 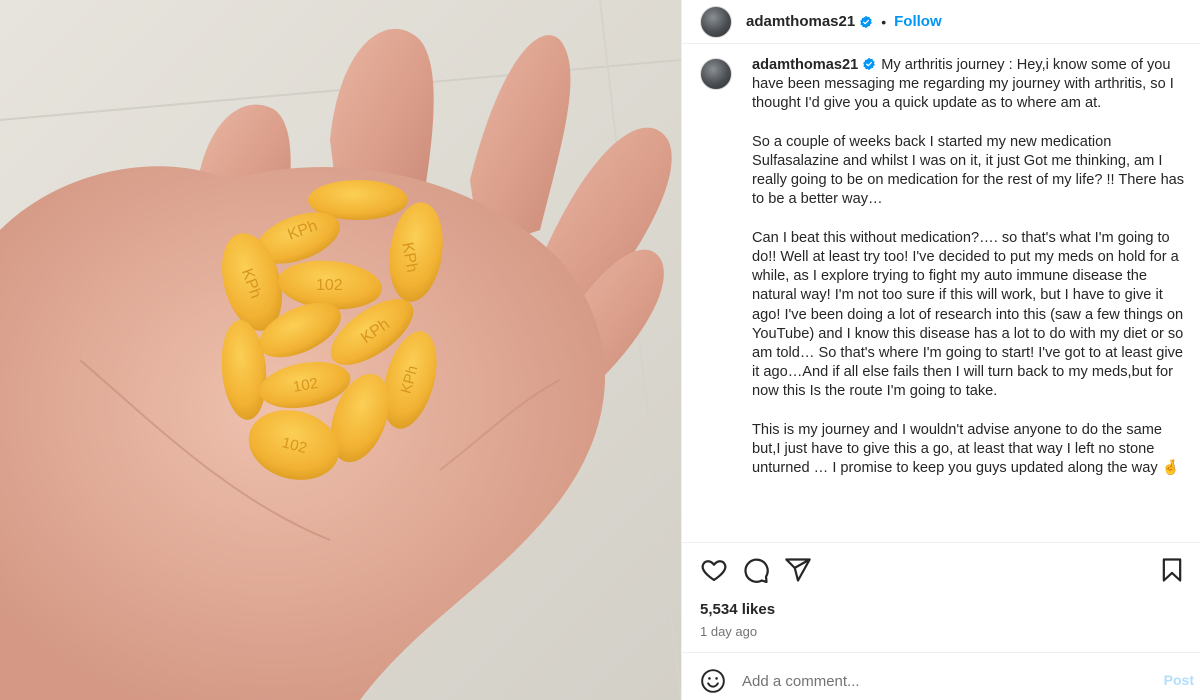 I want to click on author-avatar, so click(x=716, y=21).